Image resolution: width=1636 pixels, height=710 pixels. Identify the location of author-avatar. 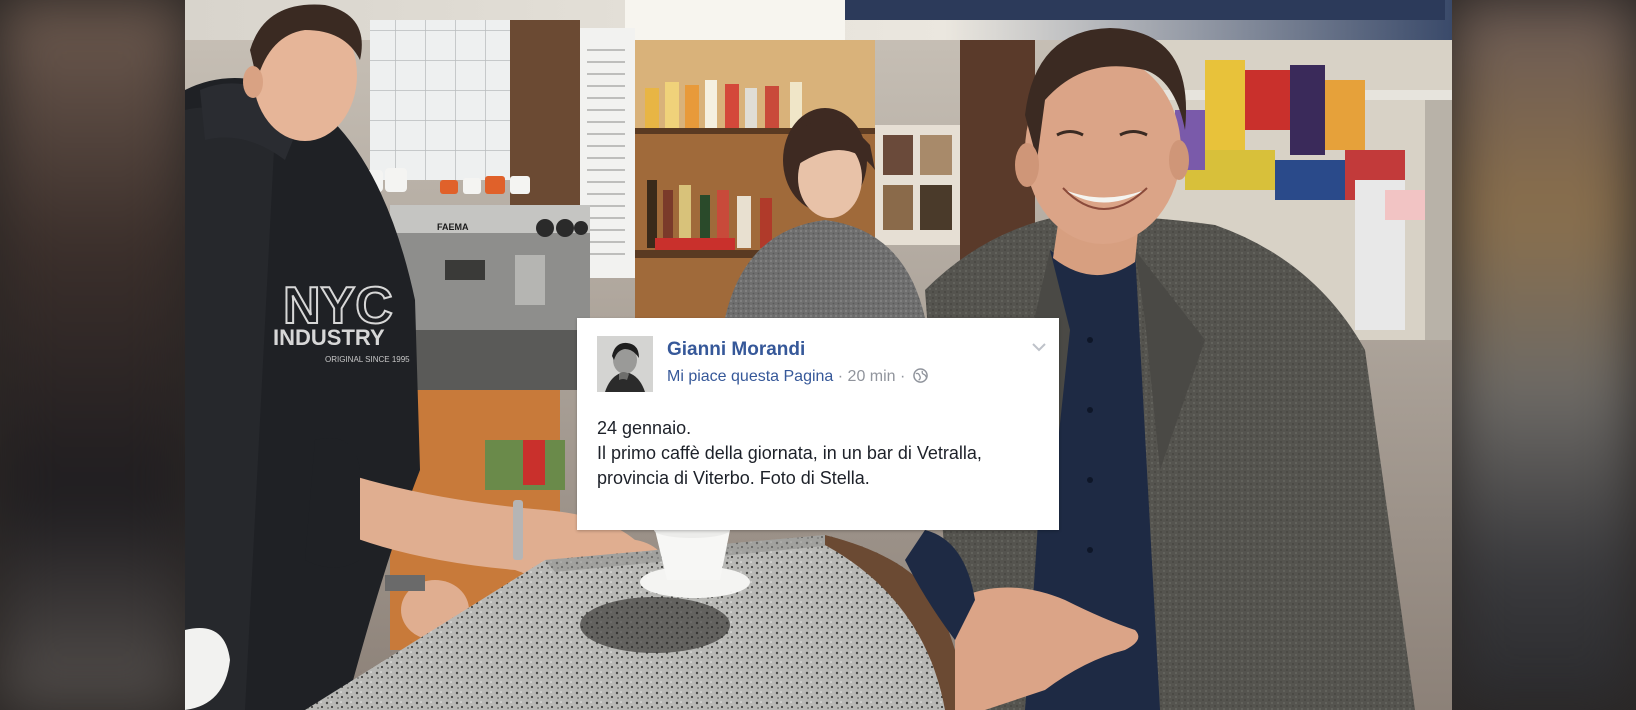
(625, 364).